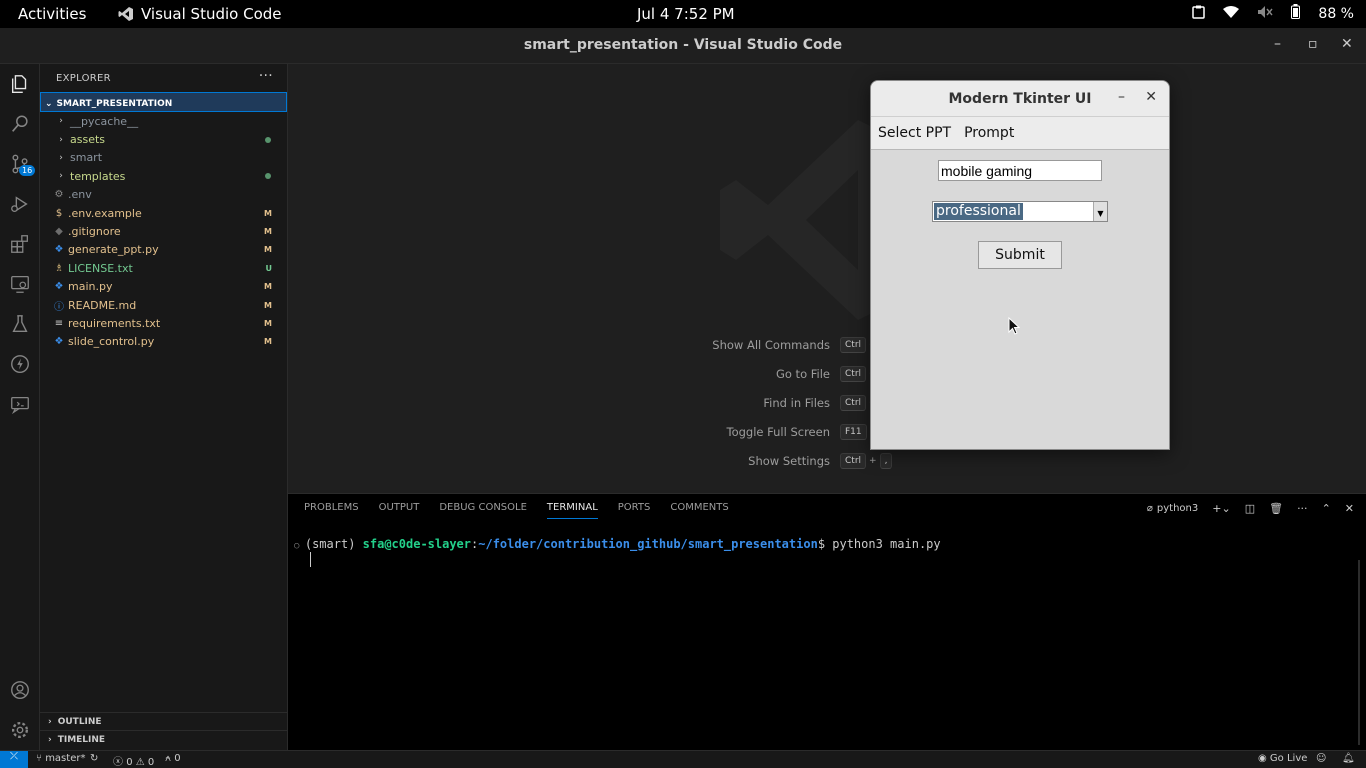 This screenshot has height=768, width=1366. What do you see at coordinates (879, 544) in the screenshot?
I see `terminal-command: $ python3 main.py` at bounding box center [879, 544].